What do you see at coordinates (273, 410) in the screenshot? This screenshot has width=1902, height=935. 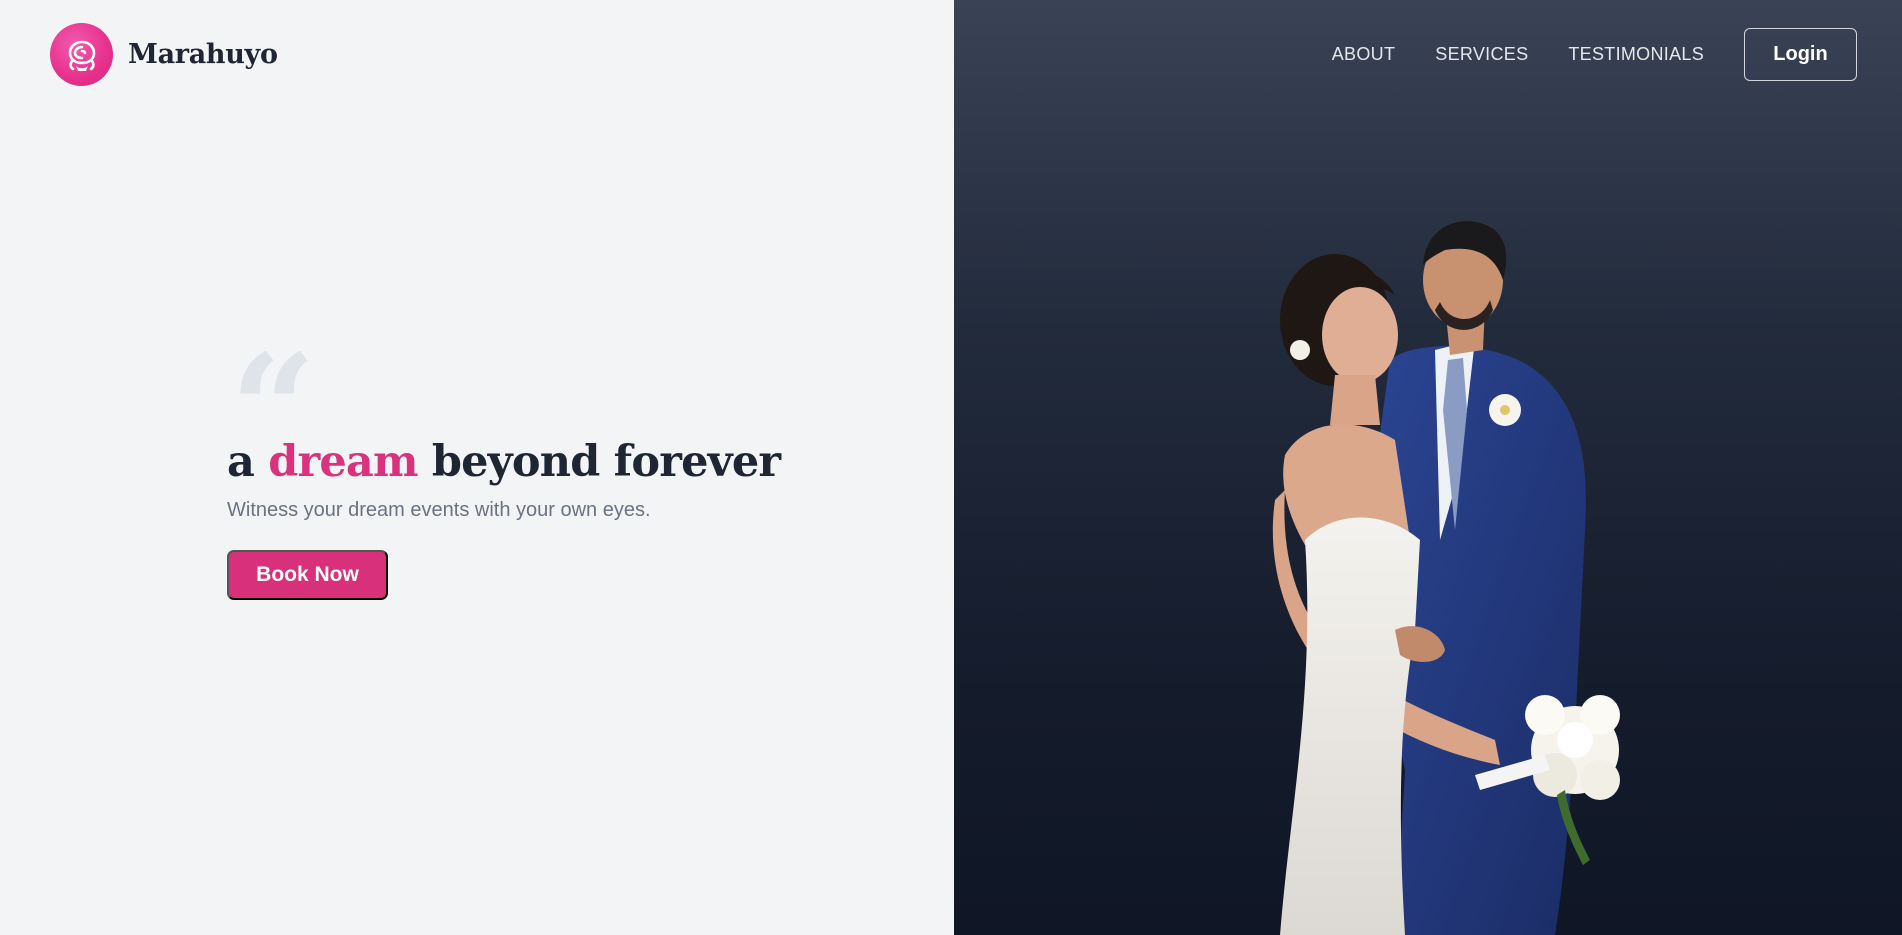 I see `quote-icon: “` at bounding box center [273, 410].